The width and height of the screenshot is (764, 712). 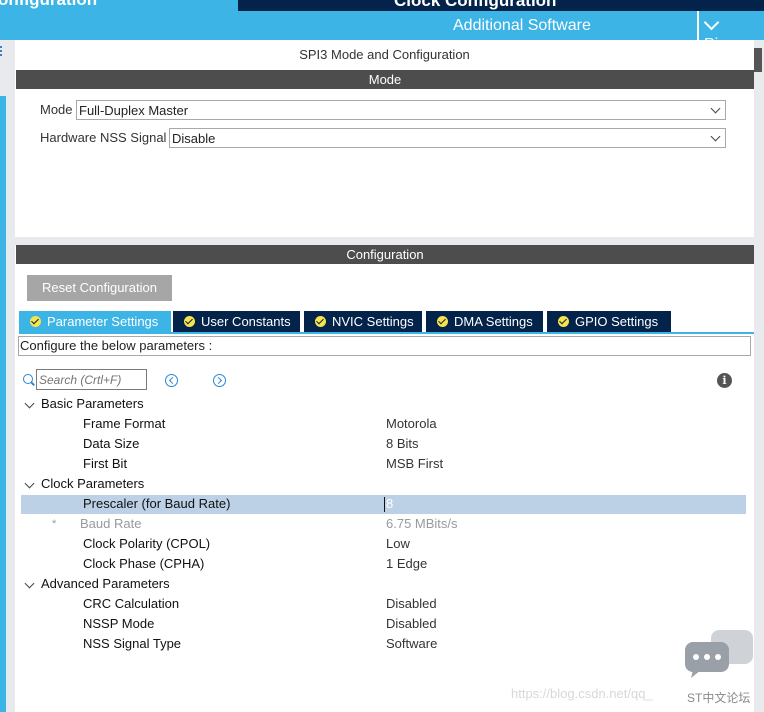 I want to click on table-row: CRC Calculation Disabled, so click(x=384, y=604).